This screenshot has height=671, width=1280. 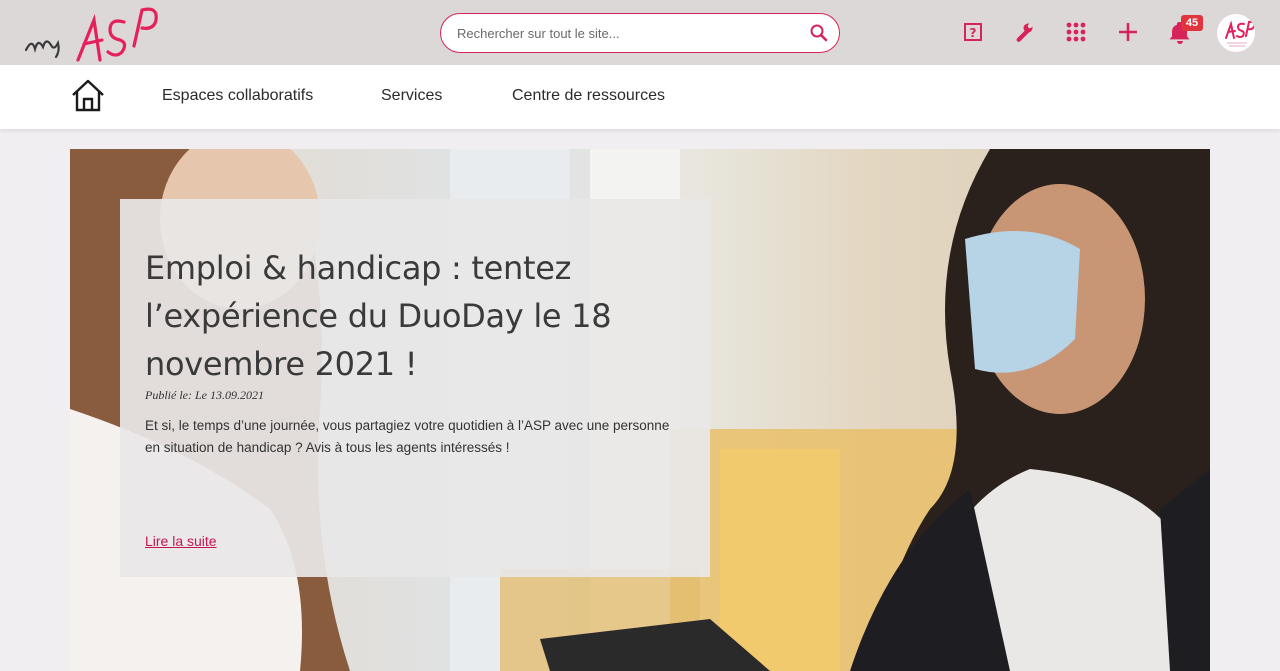 What do you see at coordinates (627, 33) in the screenshot?
I see `search-input` at bounding box center [627, 33].